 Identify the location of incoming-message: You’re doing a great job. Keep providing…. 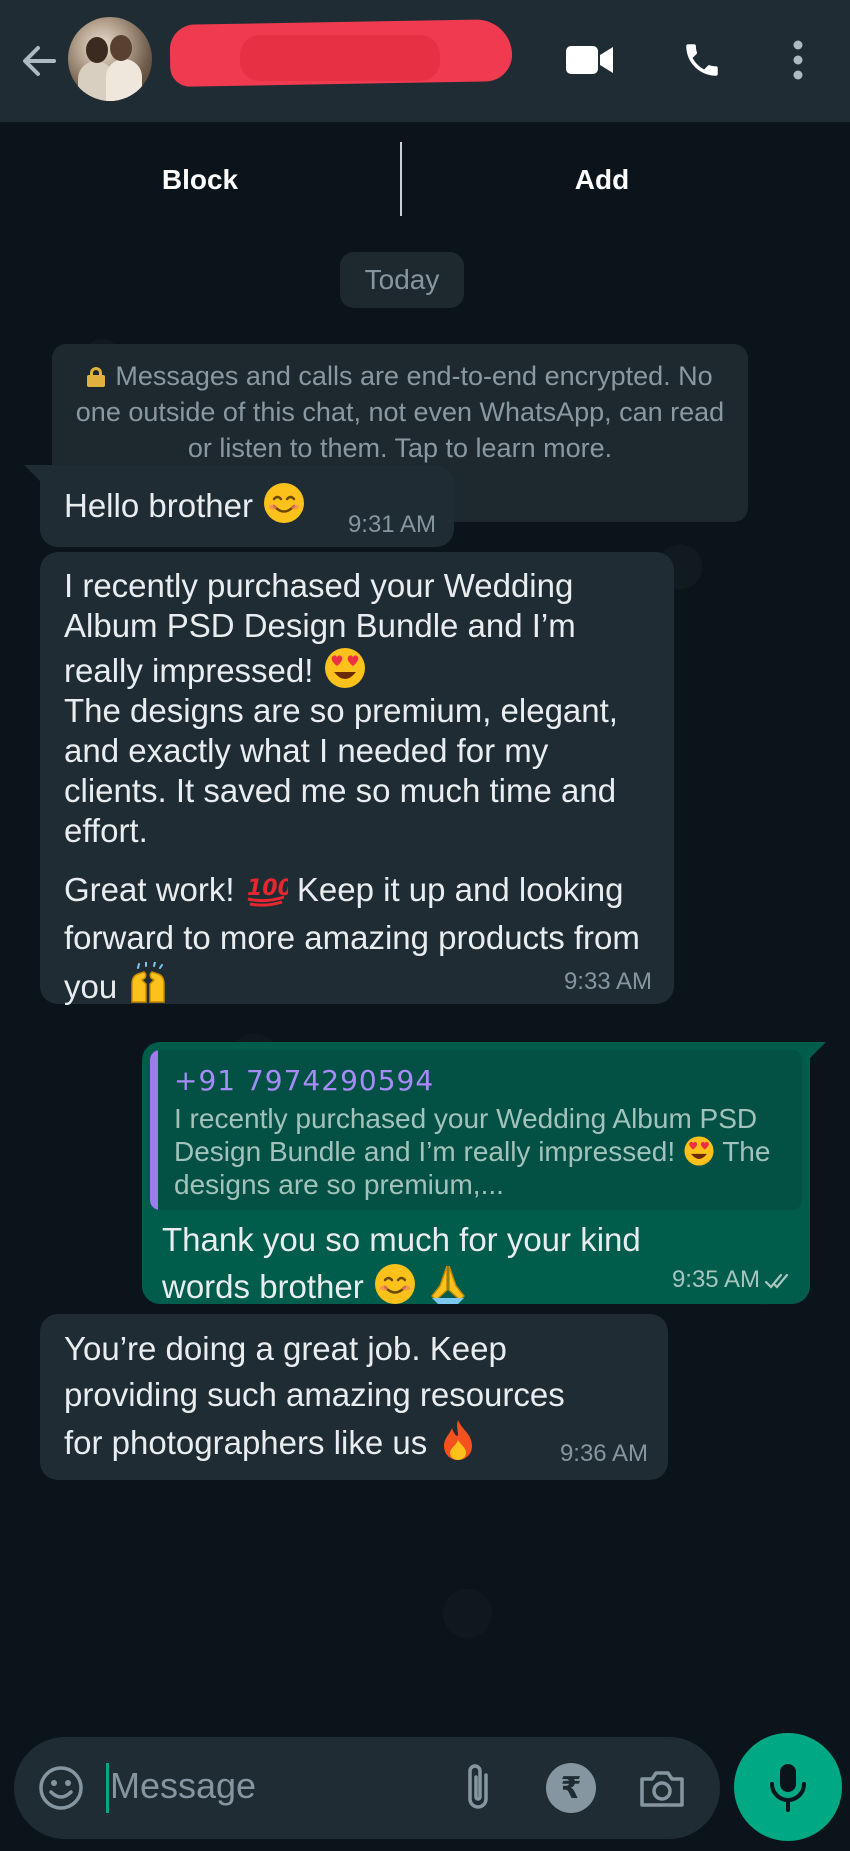
(354, 1397).